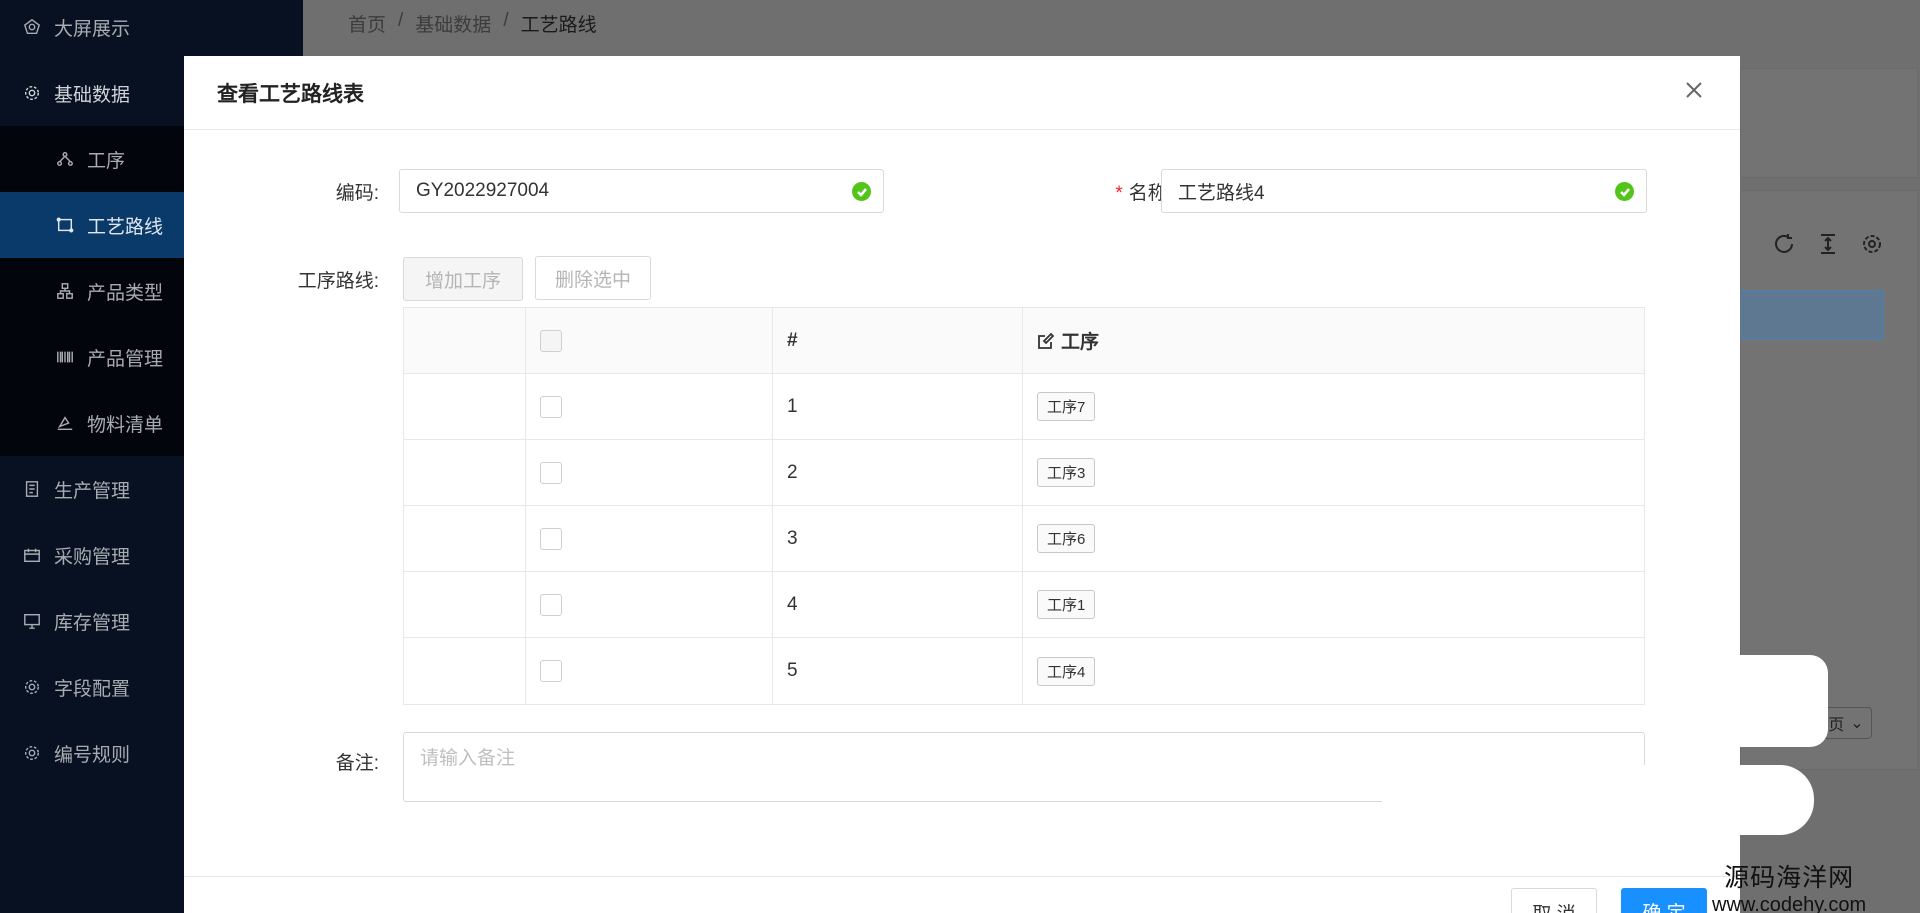 This screenshot has height=913, width=1920. What do you see at coordinates (65, 291) in the screenshot?
I see `category-icon` at bounding box center [65, 291].